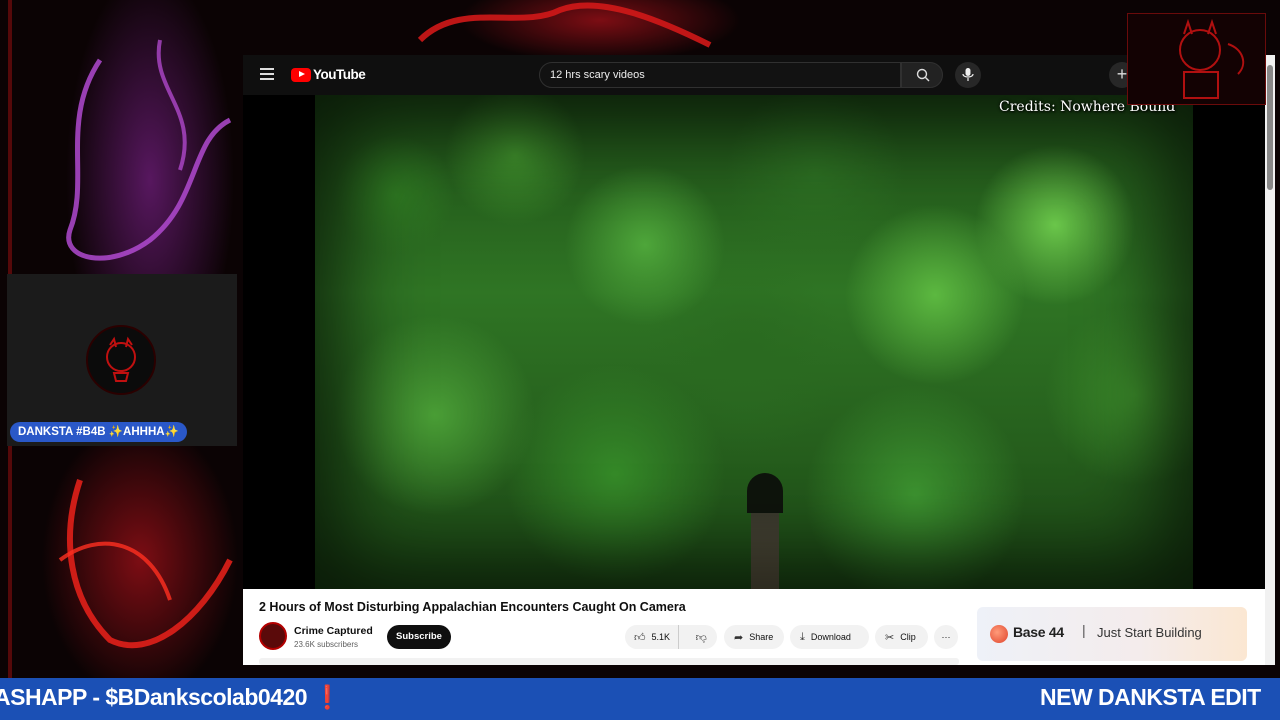  I want to click on more-actions-button: ···, so click(946, 637).